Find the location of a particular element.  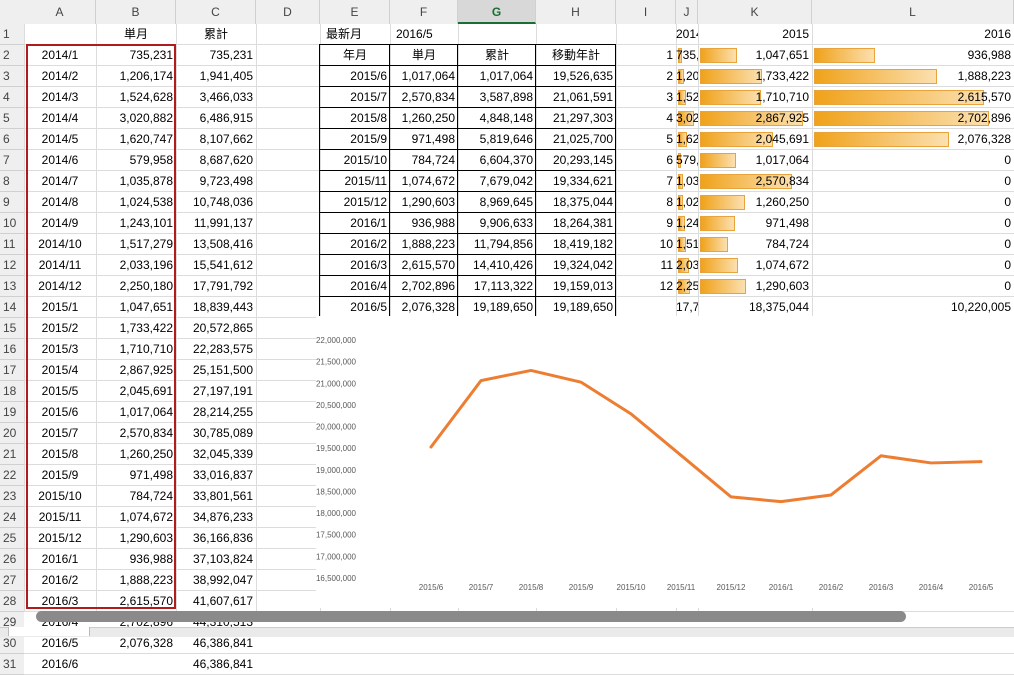

column-header-c: C is located at coordinates (216, 12).